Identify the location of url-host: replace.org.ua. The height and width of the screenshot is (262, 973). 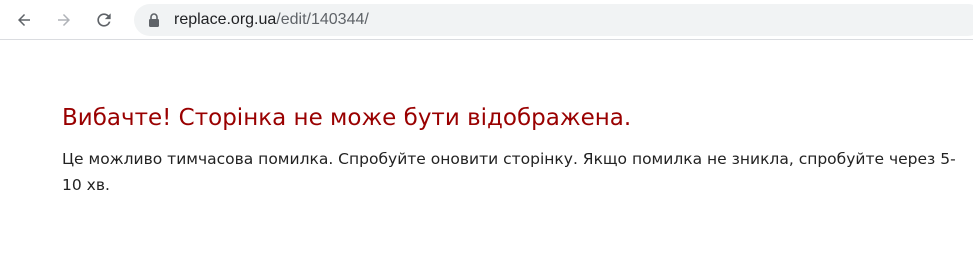
(225, 19).